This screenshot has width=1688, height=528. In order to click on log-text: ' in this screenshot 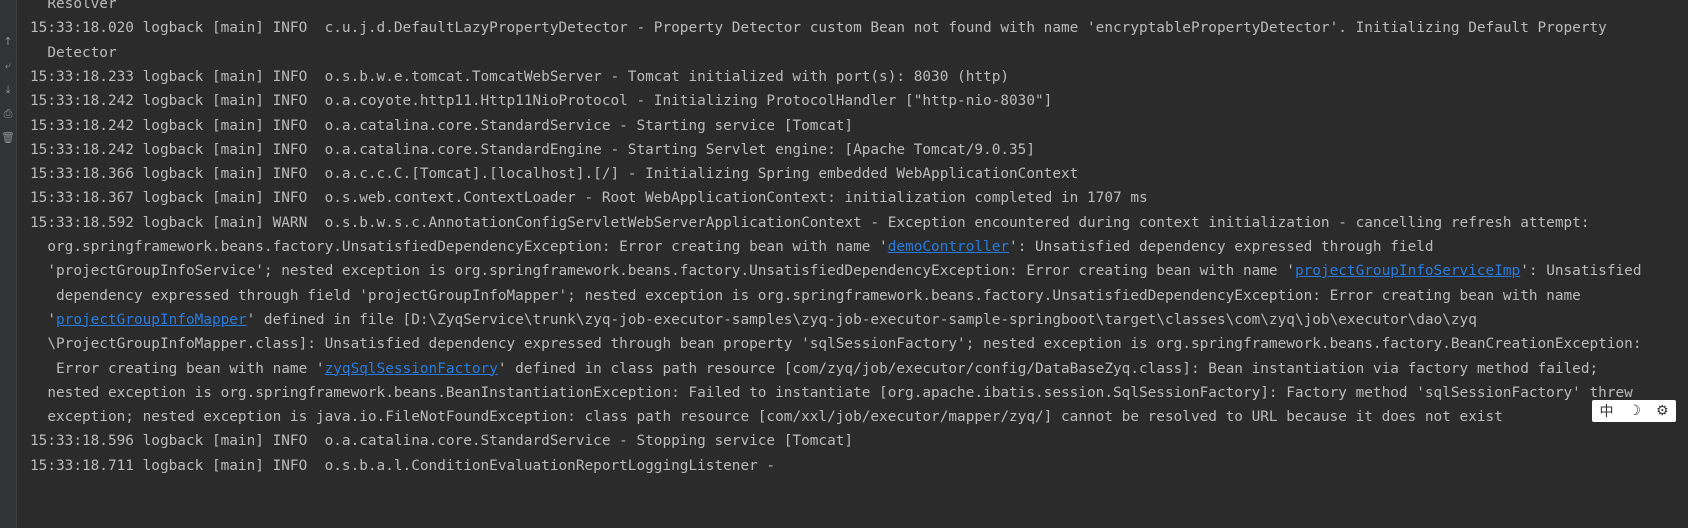, I will do `click(43, 319)`.